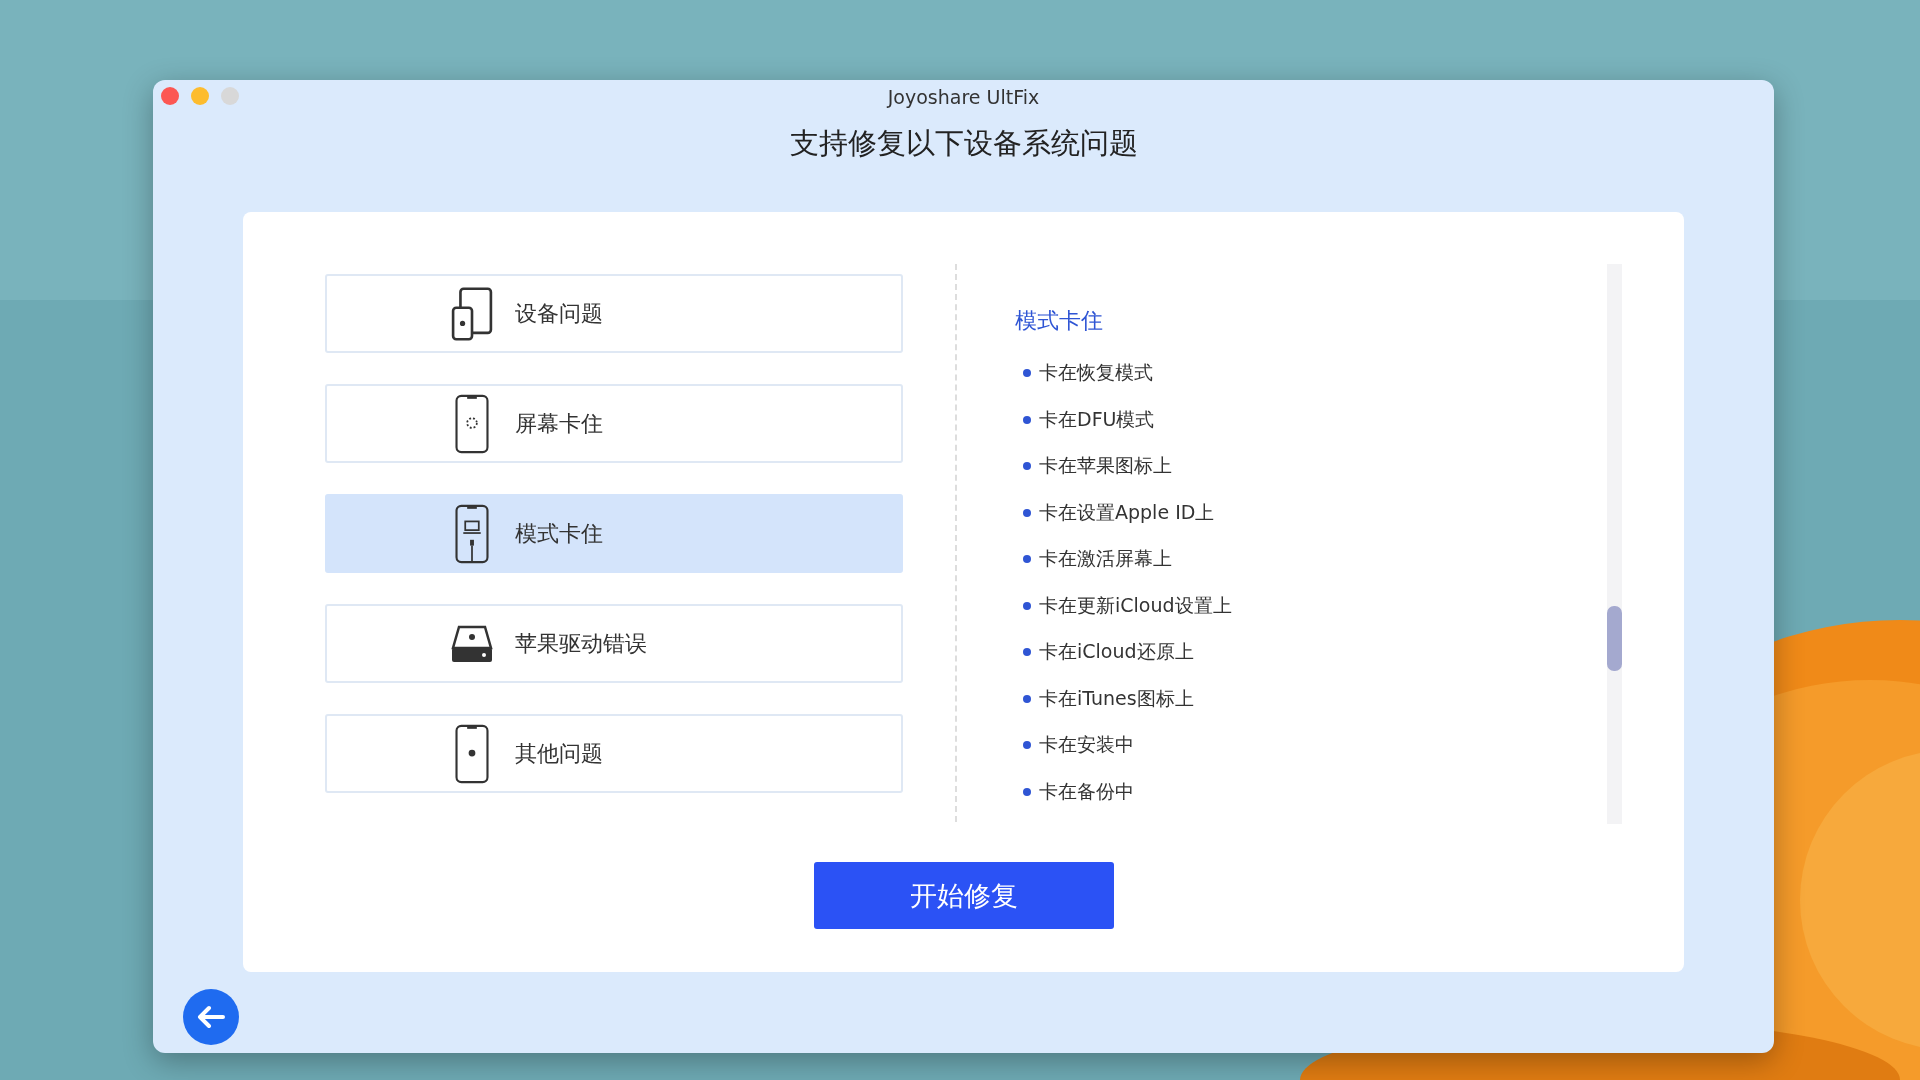 The width and height of the screenshot is (1920, 1080). What do you see at coordinates (614, 643) in the screenshot?
I see `category-button: 苹果驱动错误` at bounding box center [614, 643].